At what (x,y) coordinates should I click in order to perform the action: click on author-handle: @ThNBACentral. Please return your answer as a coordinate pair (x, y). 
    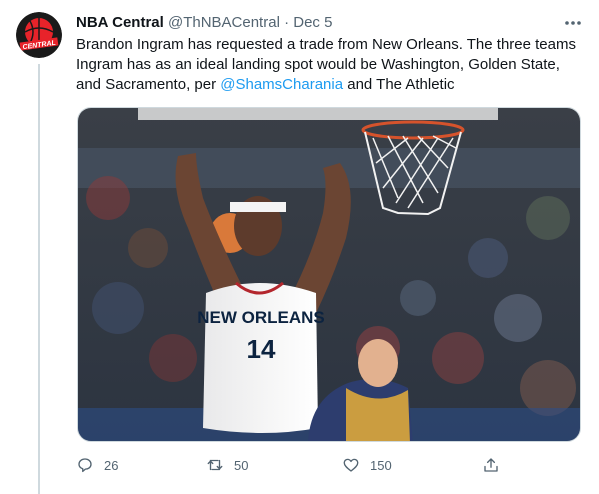
    Looking at the image, I should click on (224, 22).